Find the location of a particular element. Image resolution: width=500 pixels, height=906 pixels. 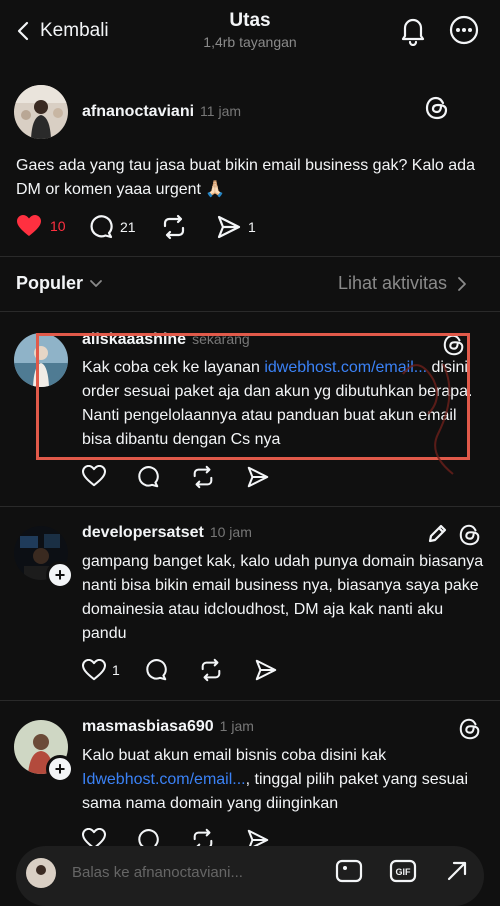

expand-icon is located at coordinates (457, 871).